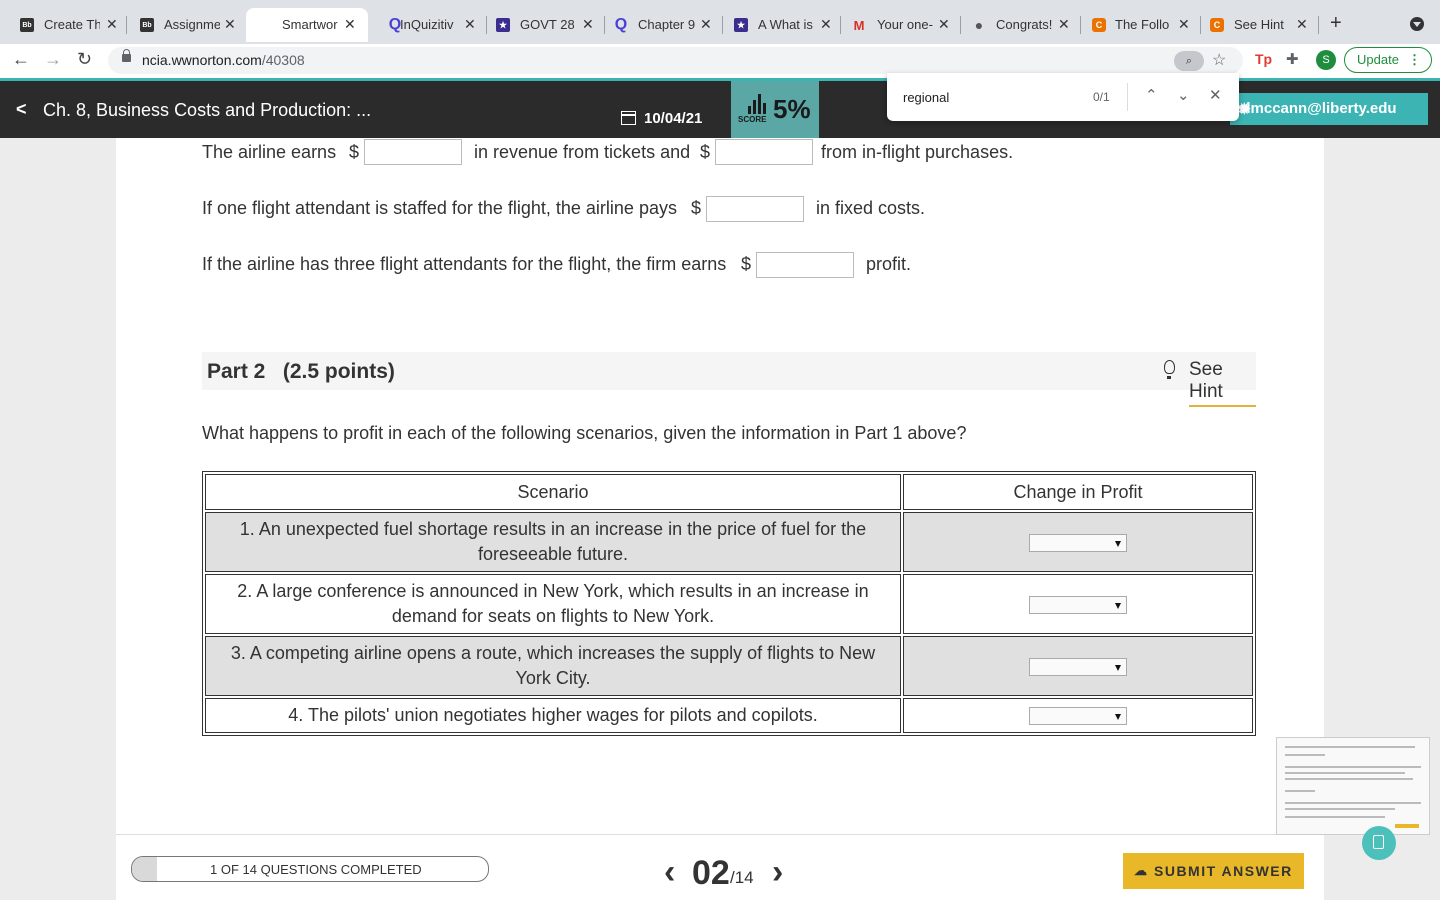 The image size is (1440, 900). I want to click on tab-govt: ★ GOVT 28 ✕, so click(545, 25).